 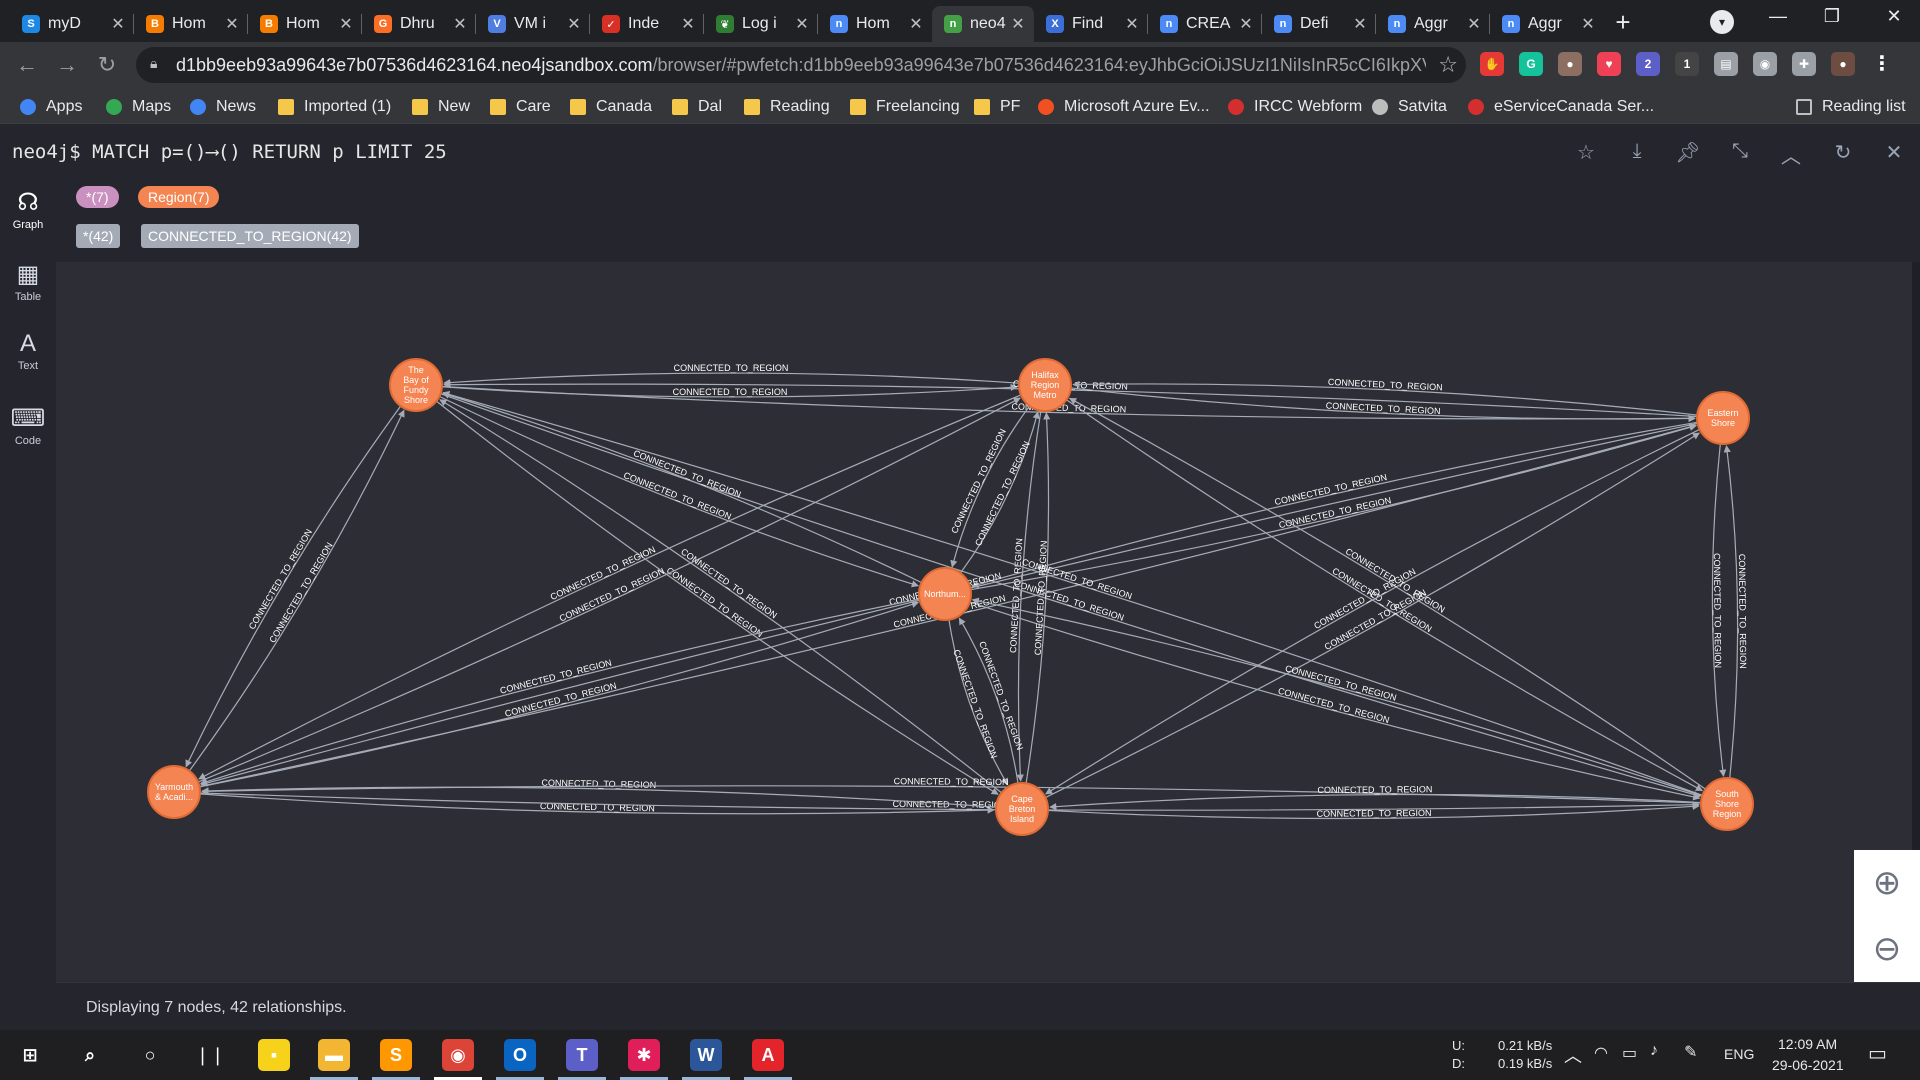 What do you see at coordinates (1843, 64) in the screenshot?
I see `profile-avatar-icon: ●` at bounding box center [1843, 64].